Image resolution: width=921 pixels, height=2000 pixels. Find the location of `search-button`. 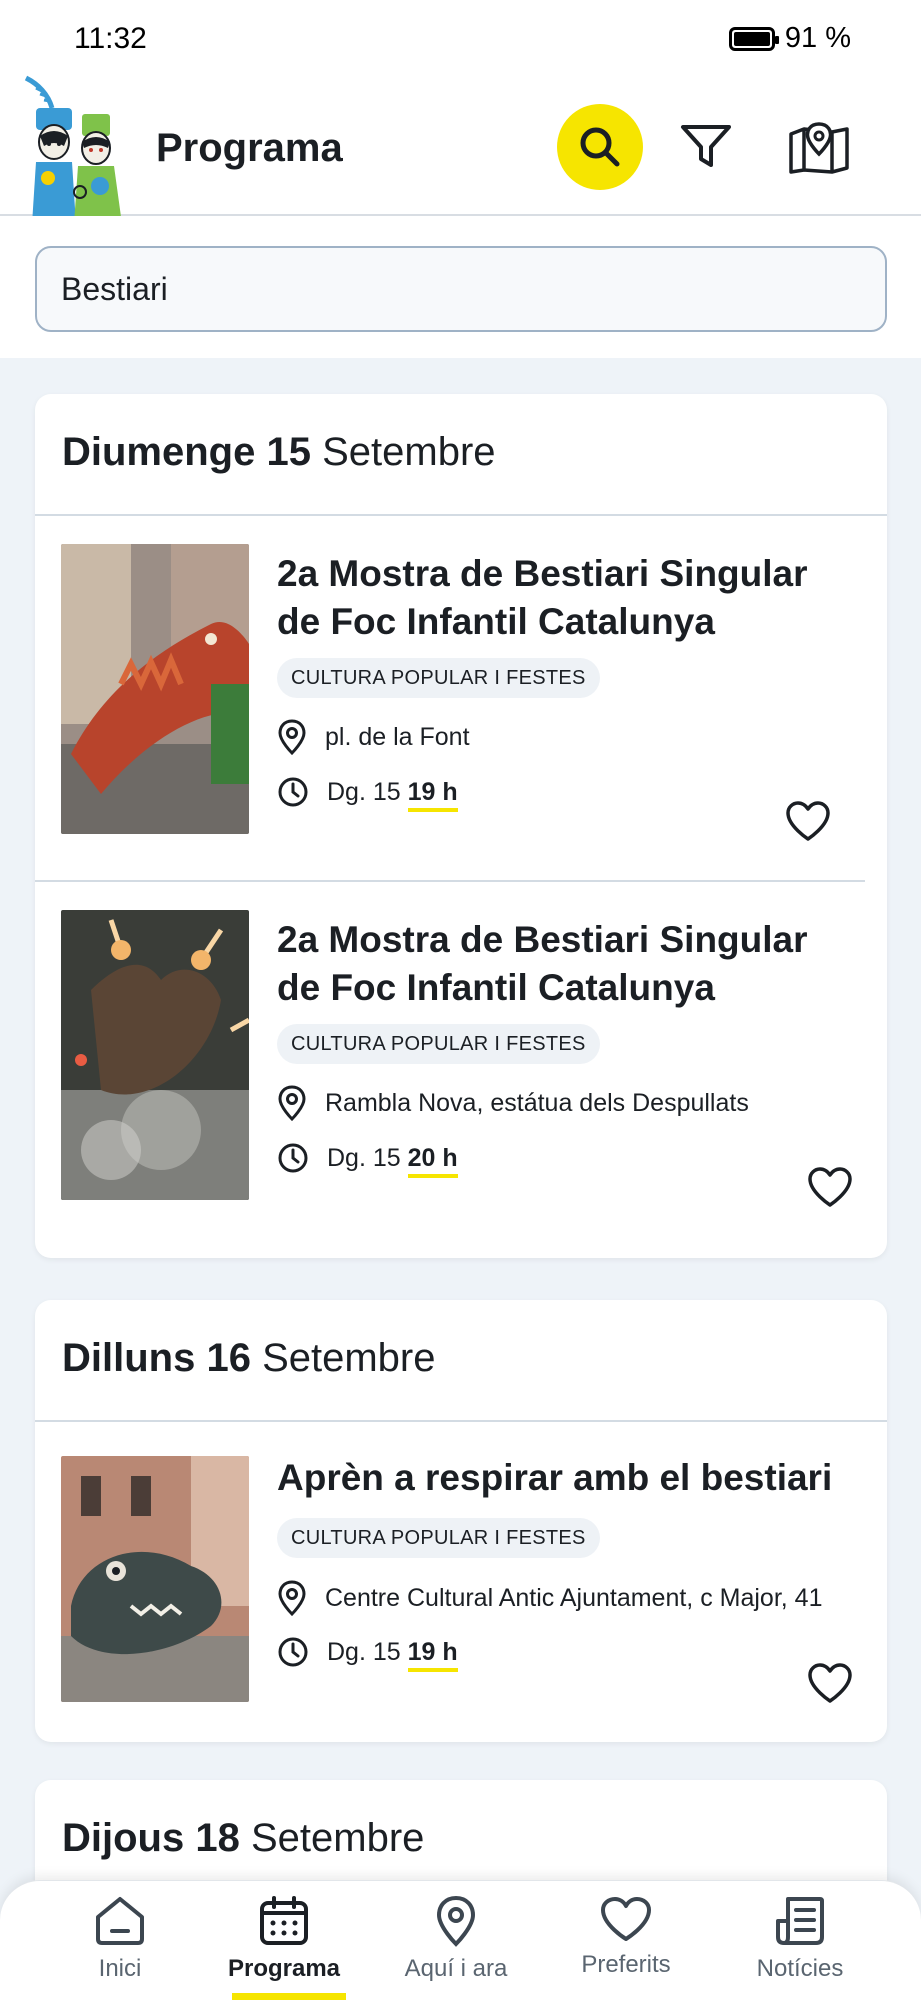

search-button is located at coordinates (600, 147).